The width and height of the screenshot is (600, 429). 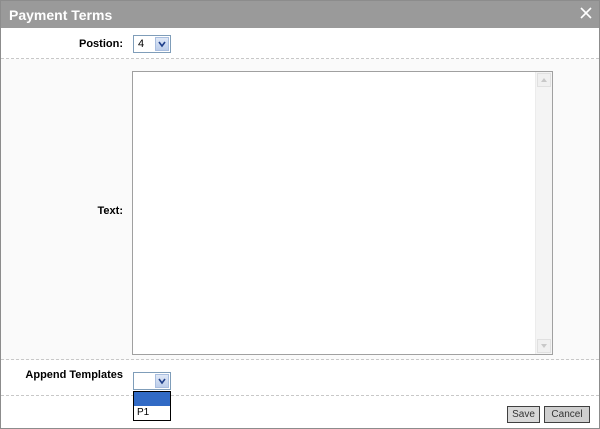 I want to click on scroll-down-icon, so click(x=544, y=346).